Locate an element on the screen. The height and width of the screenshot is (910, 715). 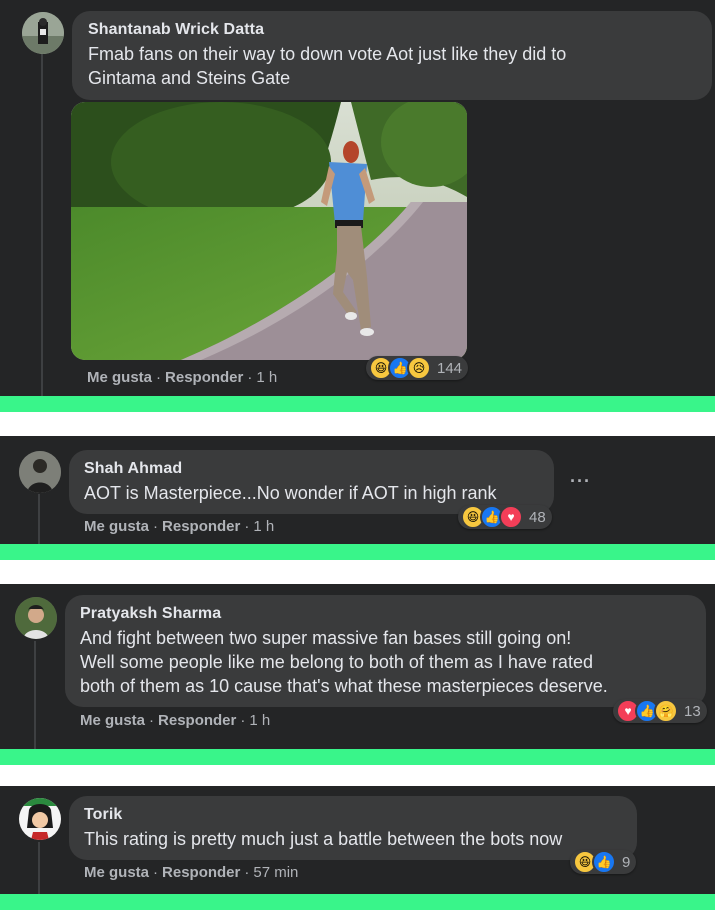
reaction-count: 13 is located at coordinates (692, 711).